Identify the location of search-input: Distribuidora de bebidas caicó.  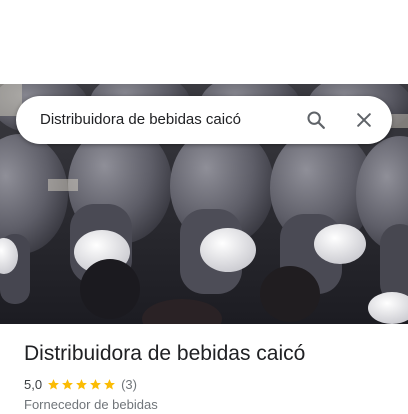
(140, 120).